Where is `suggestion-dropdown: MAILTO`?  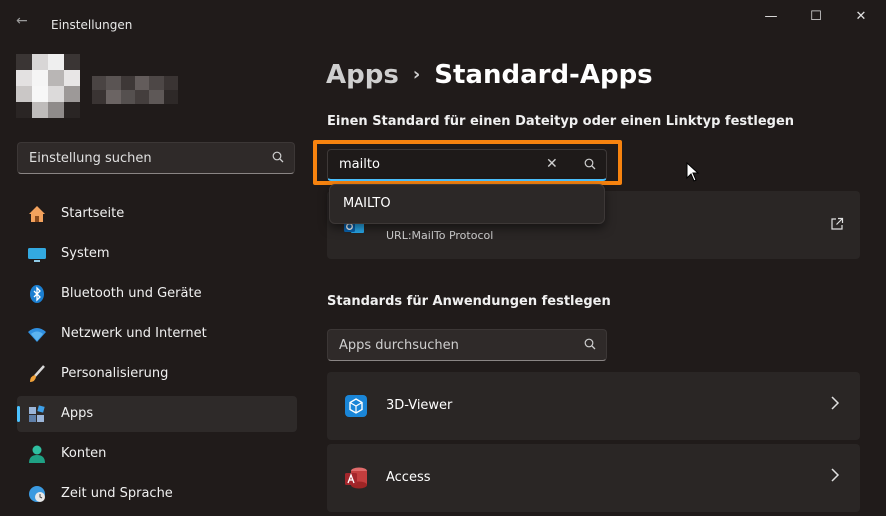
suggestion-dropdown: MAILTO is located at coordinates (467, 204).